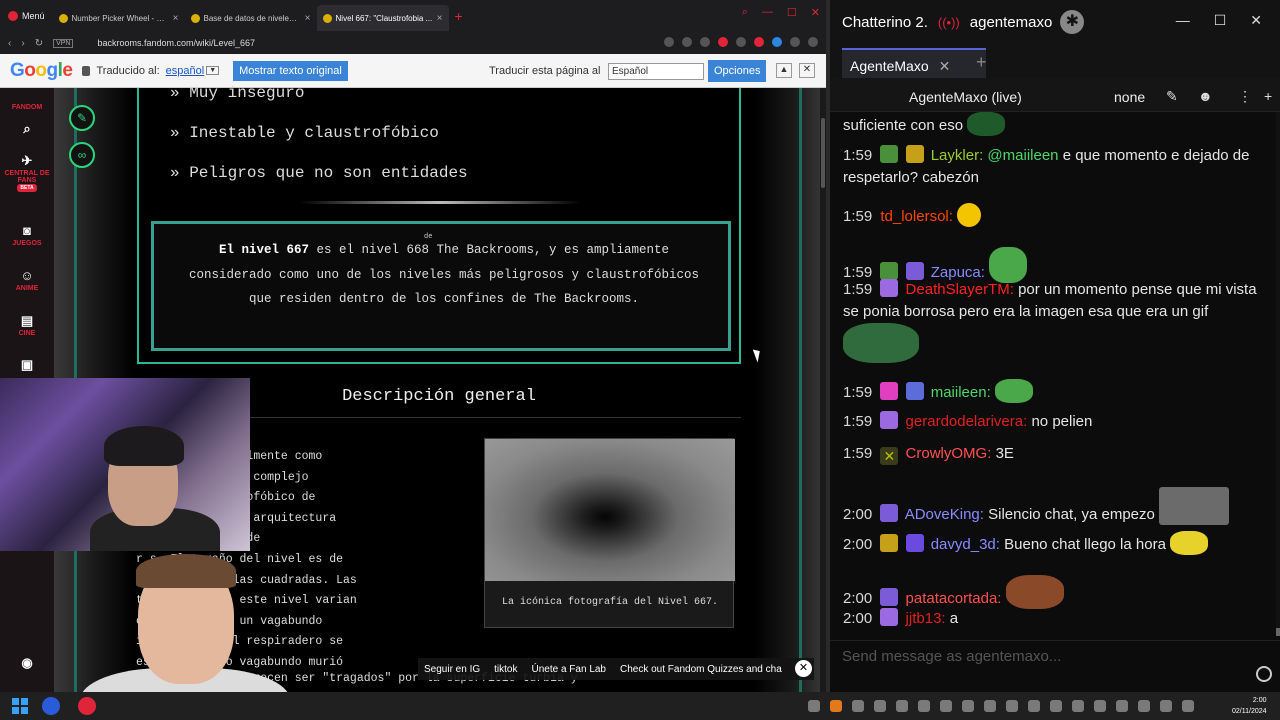  Describe the element at coordinates (27, 107) in the screenshot. I see `fandom-logo: FANDOM` at that location.